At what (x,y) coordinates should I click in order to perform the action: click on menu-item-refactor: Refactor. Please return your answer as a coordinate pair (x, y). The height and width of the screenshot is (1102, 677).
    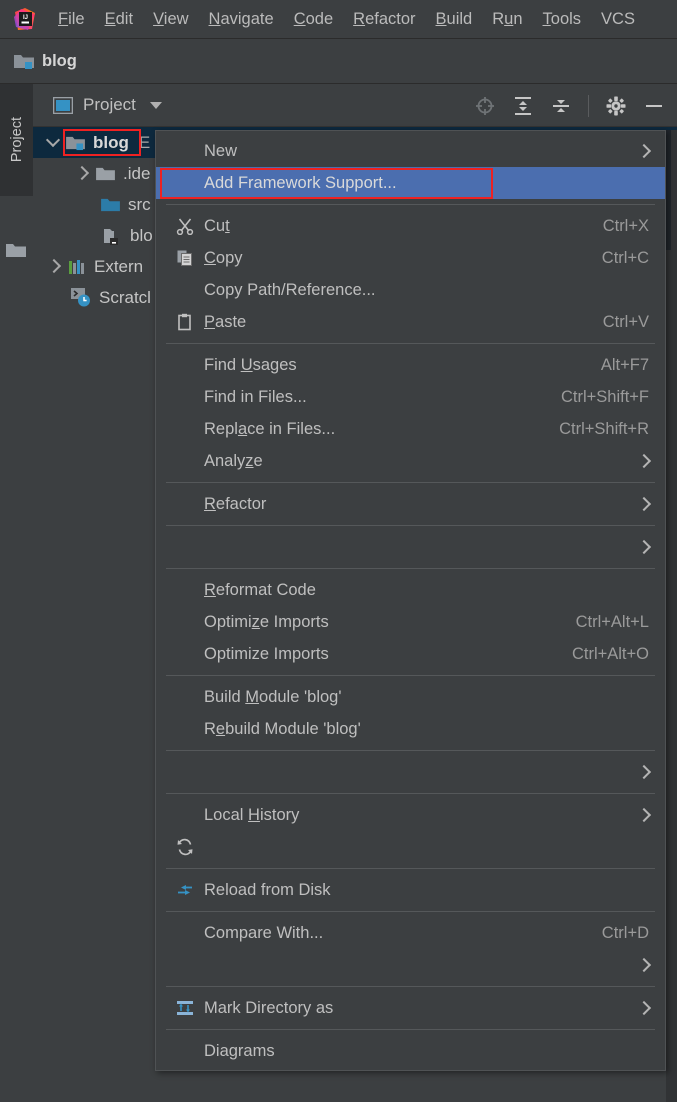
    Looking at the image, I should click on (410, 504).